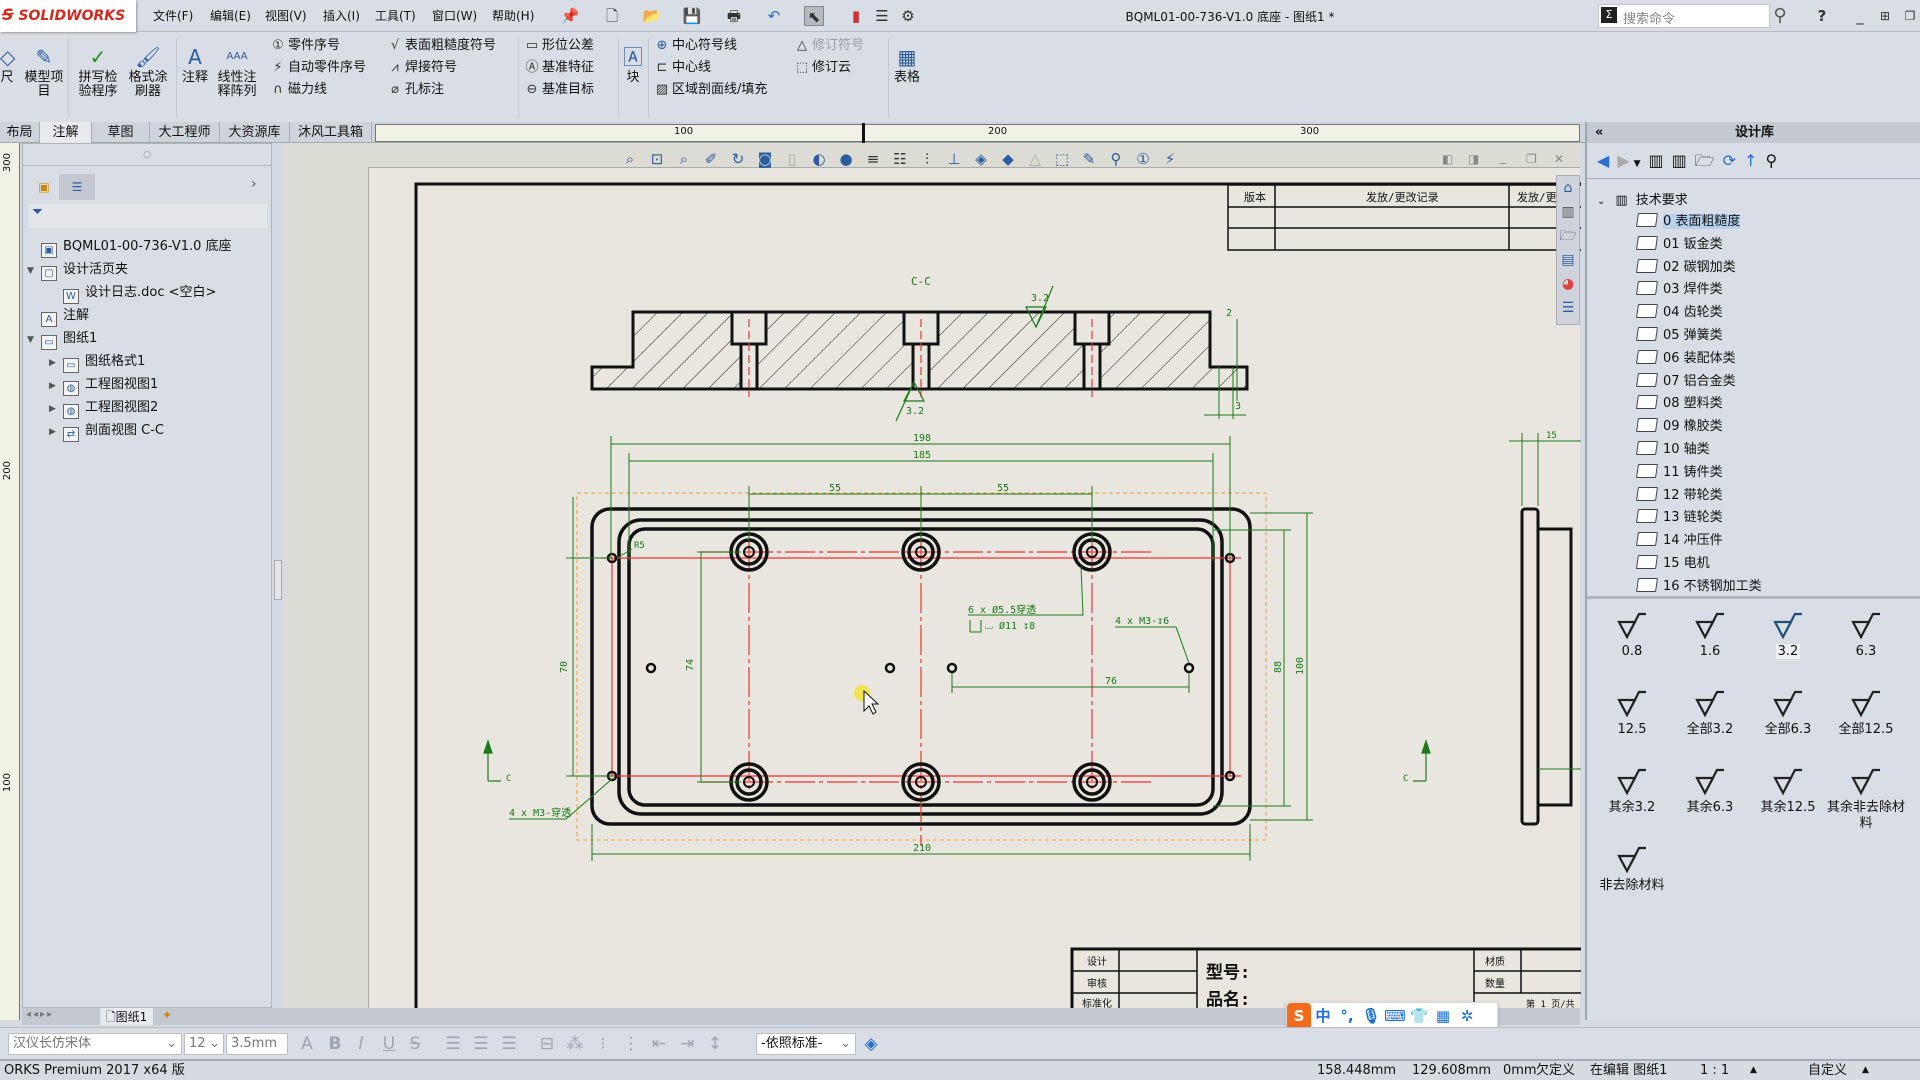  What do you see at coordinates (1632, 869) in the screenshot?
I see `roughness-symbol: 非去除材料` at bounding box center [1632, 869].